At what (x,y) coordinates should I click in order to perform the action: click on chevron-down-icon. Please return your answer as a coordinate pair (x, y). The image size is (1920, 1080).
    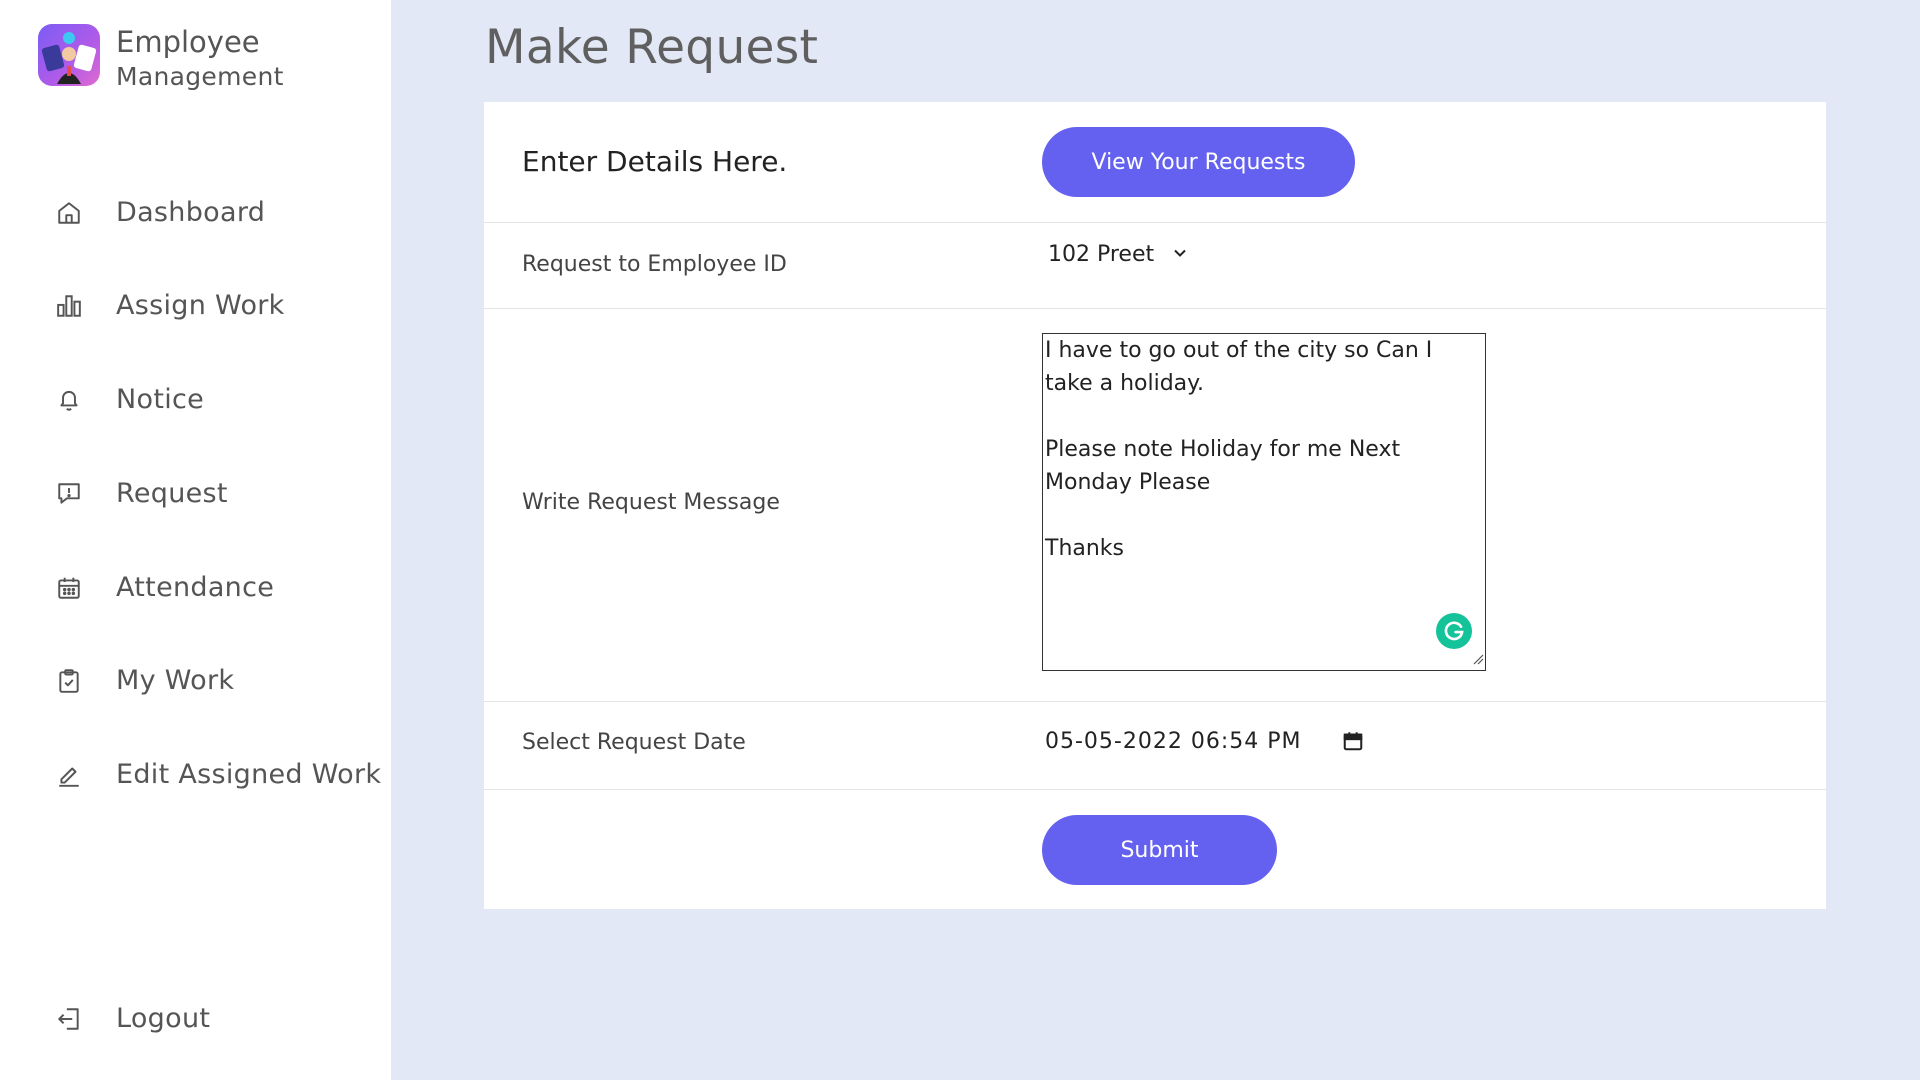
    Looking at the image, I should click on (1180, 255).